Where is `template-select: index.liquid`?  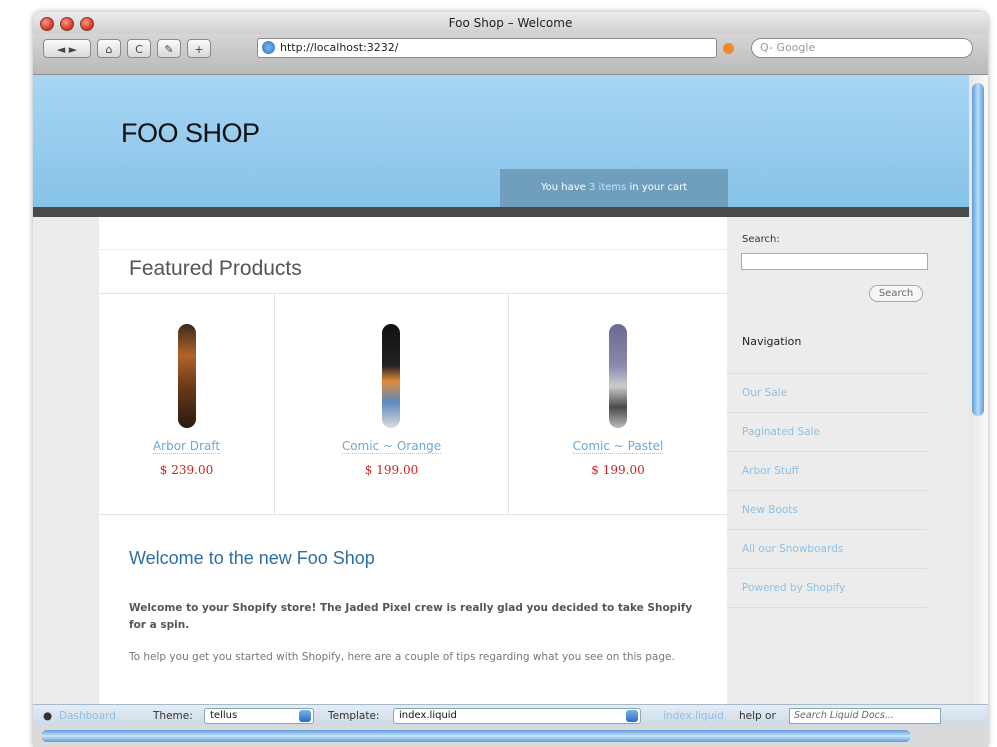
template-select: index.liquid is located at coordinates (517, 716).